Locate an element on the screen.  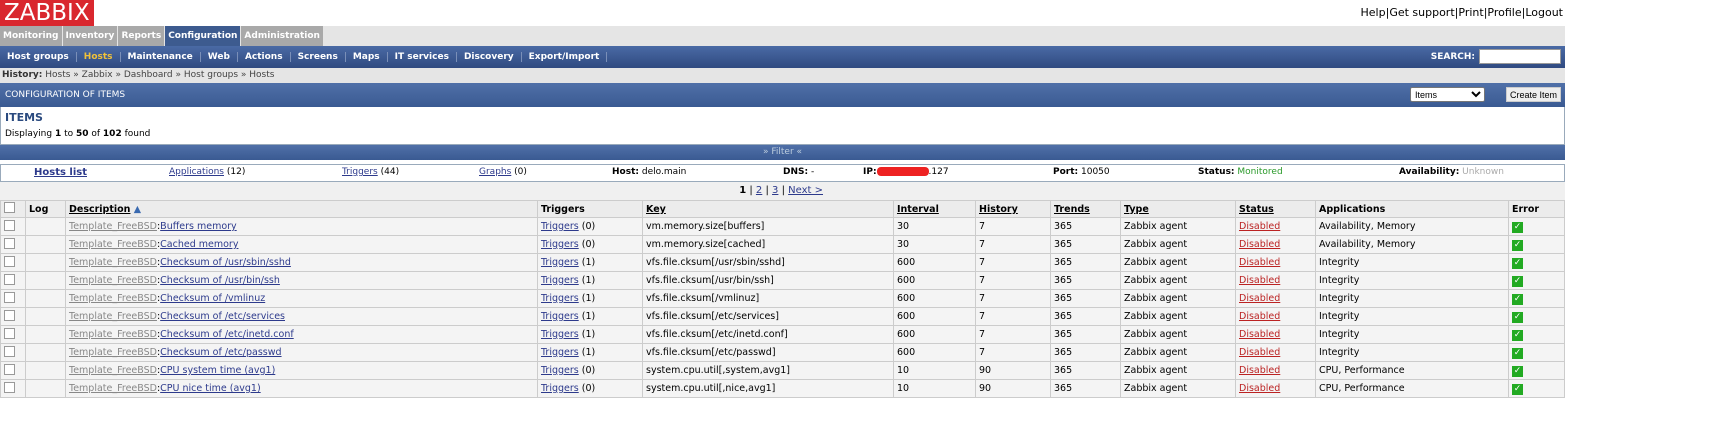
col-description: Description is located at coordinates (99, 209).